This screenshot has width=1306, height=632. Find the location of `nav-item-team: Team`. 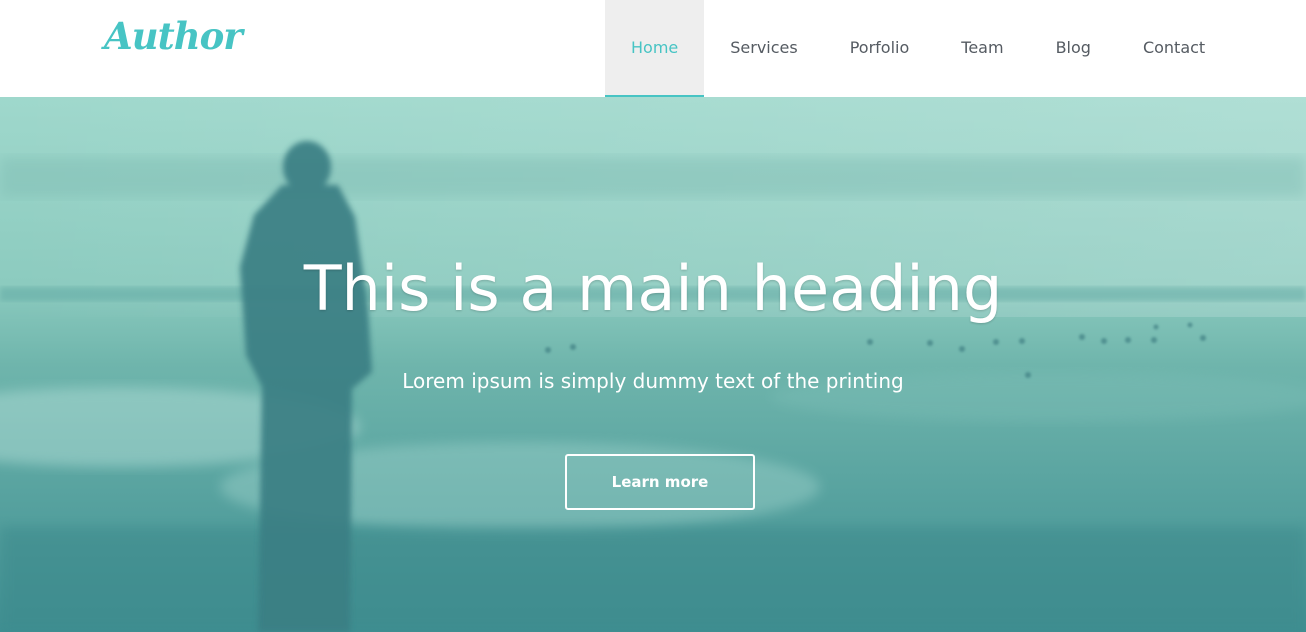

nav-item-team: Team is located at coordinates (982, 48).